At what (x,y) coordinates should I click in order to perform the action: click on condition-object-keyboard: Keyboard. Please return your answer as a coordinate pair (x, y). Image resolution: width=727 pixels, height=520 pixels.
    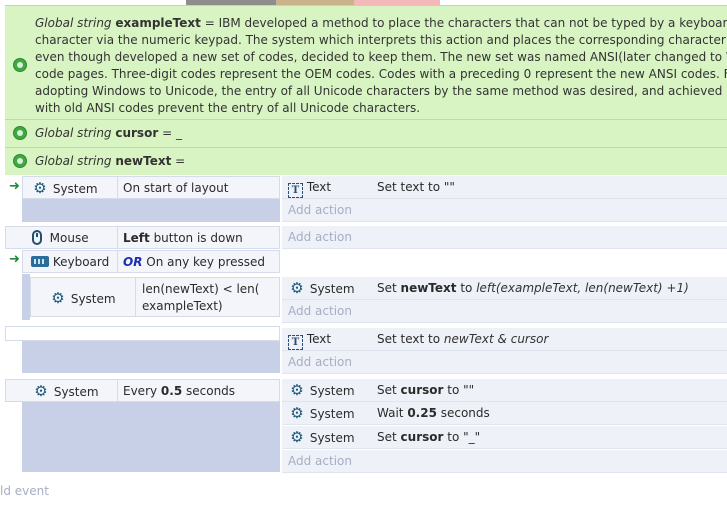
    Looking at the image, I should click on (70, 261).